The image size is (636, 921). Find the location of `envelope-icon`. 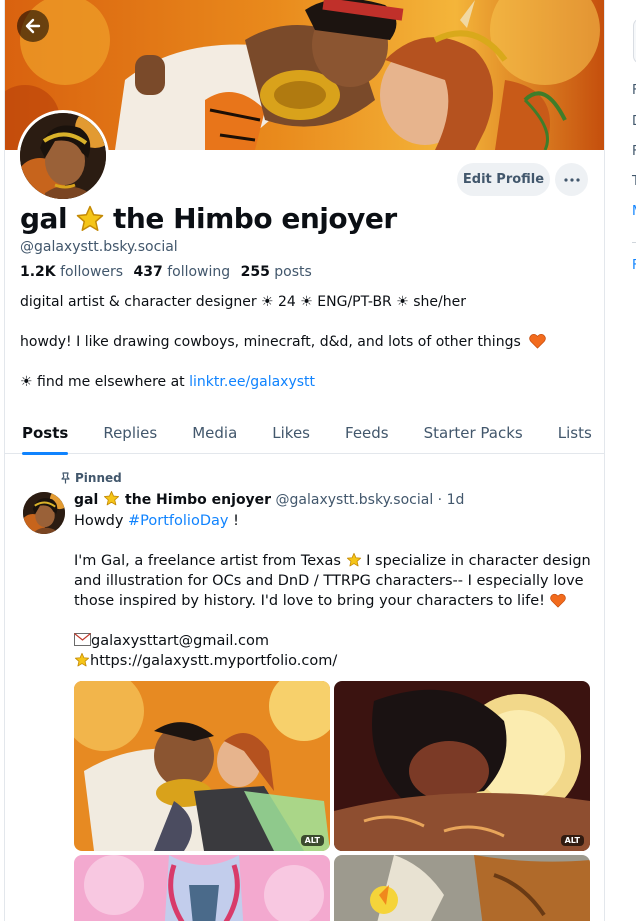

envelope-icon is located at coordinates (82, 639).